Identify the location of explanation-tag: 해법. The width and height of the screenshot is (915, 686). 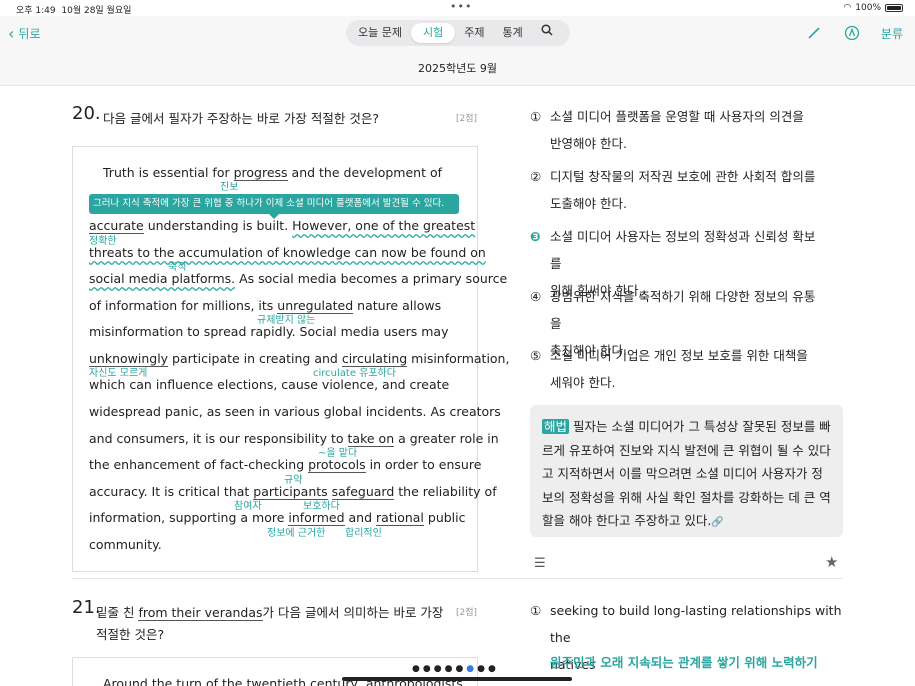
(556, 426).